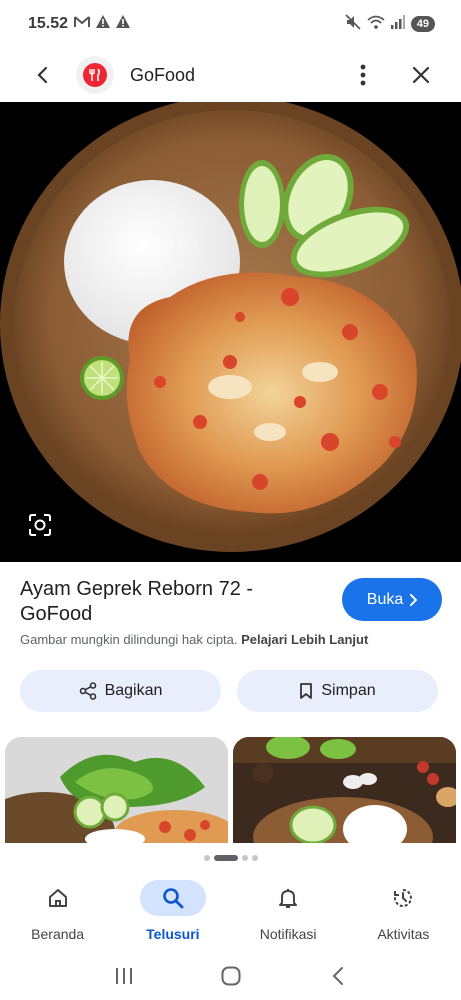 This screenshot has height=1000, width=461. What do you see at coordinates (129, 639) in the screenshot?
I see `copyright-text: Gambar mungkin dilindungi hak cipta.` at bounding box center [129, 639].